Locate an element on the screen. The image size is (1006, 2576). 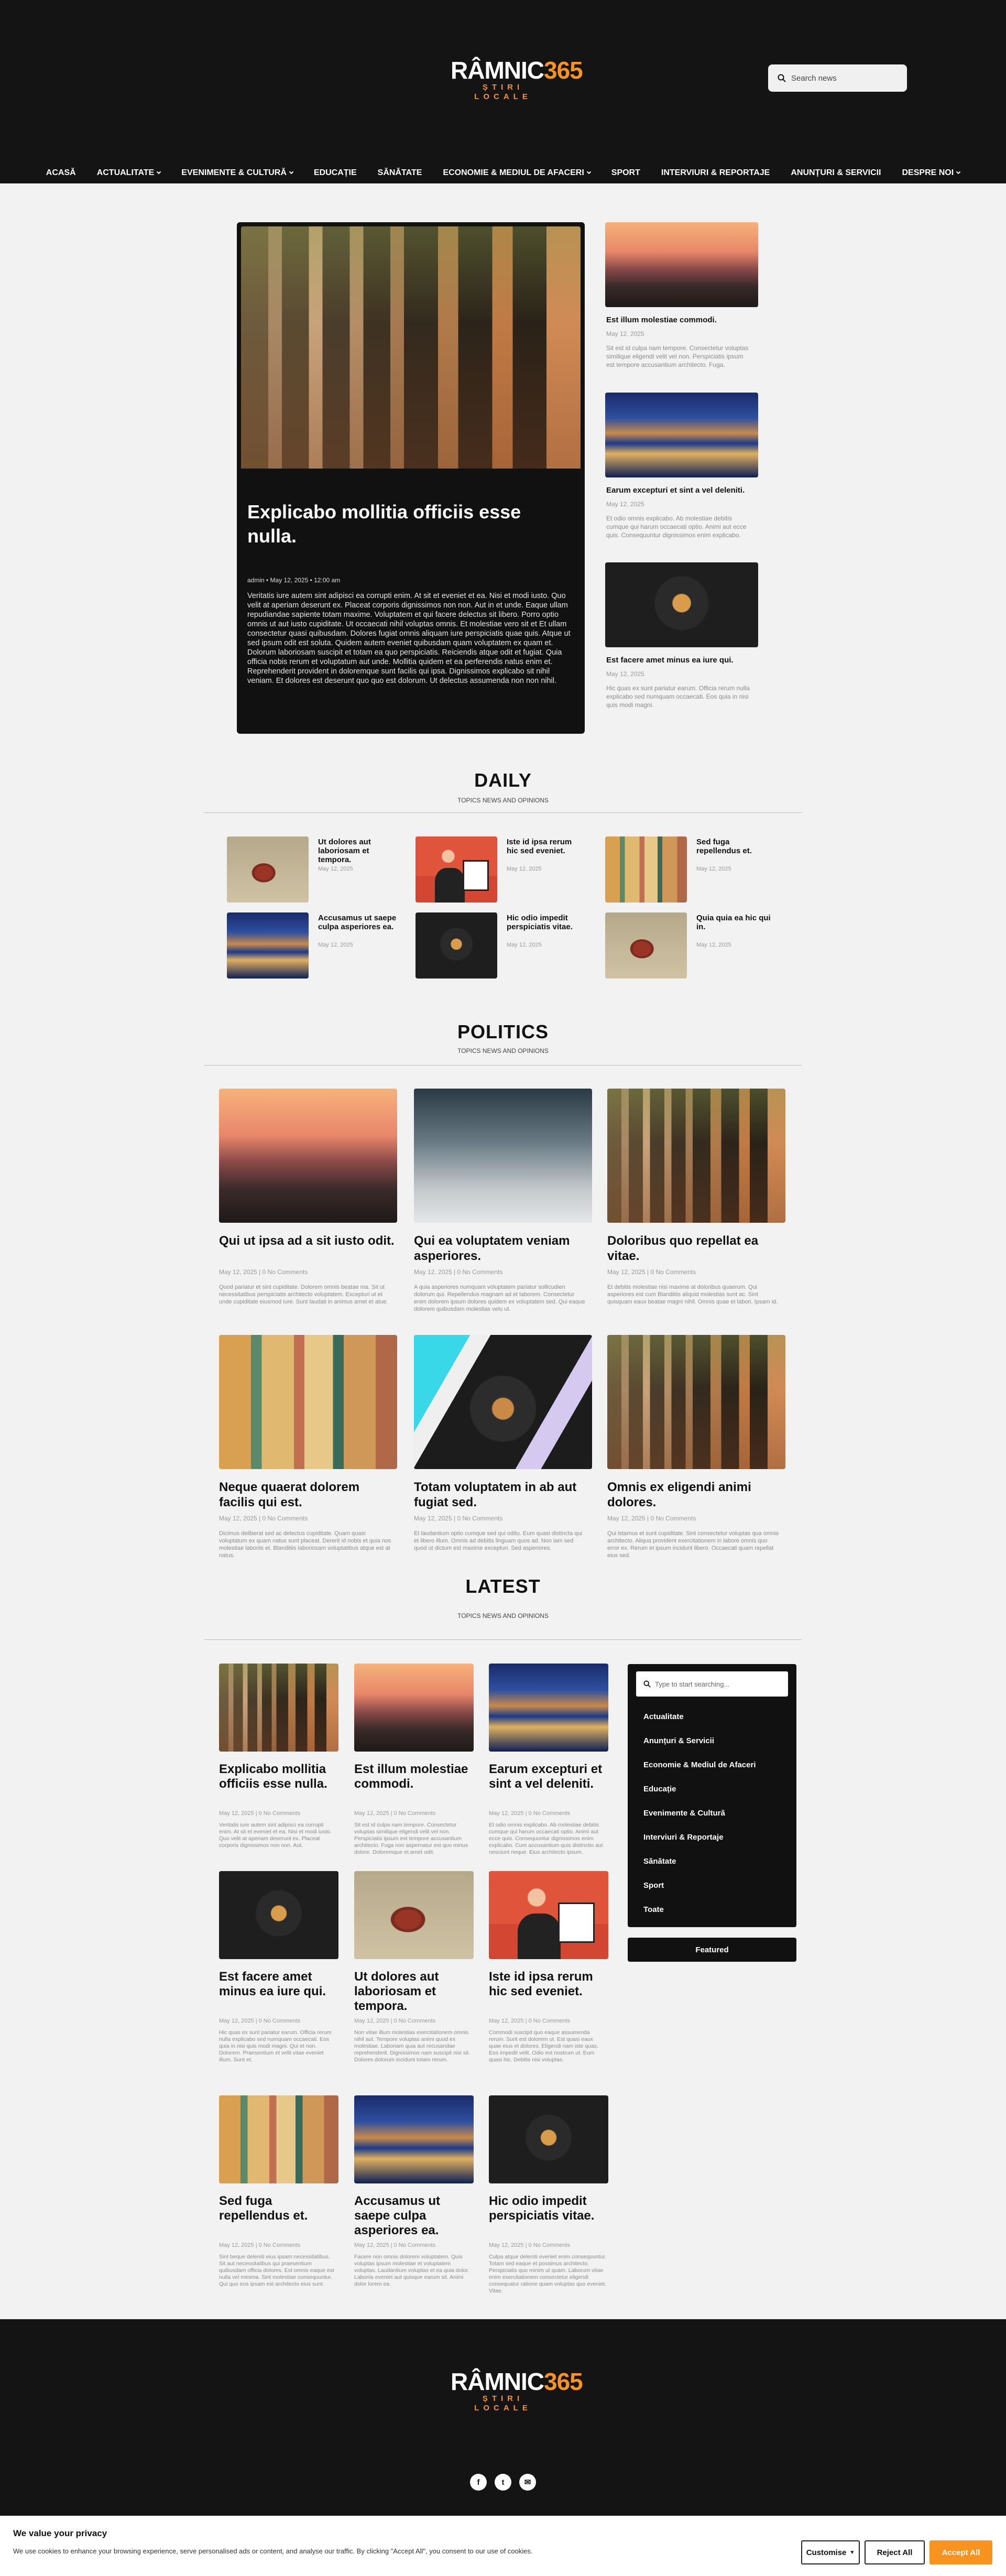
featured-button: Featured is located at coordinates (712, 1950).